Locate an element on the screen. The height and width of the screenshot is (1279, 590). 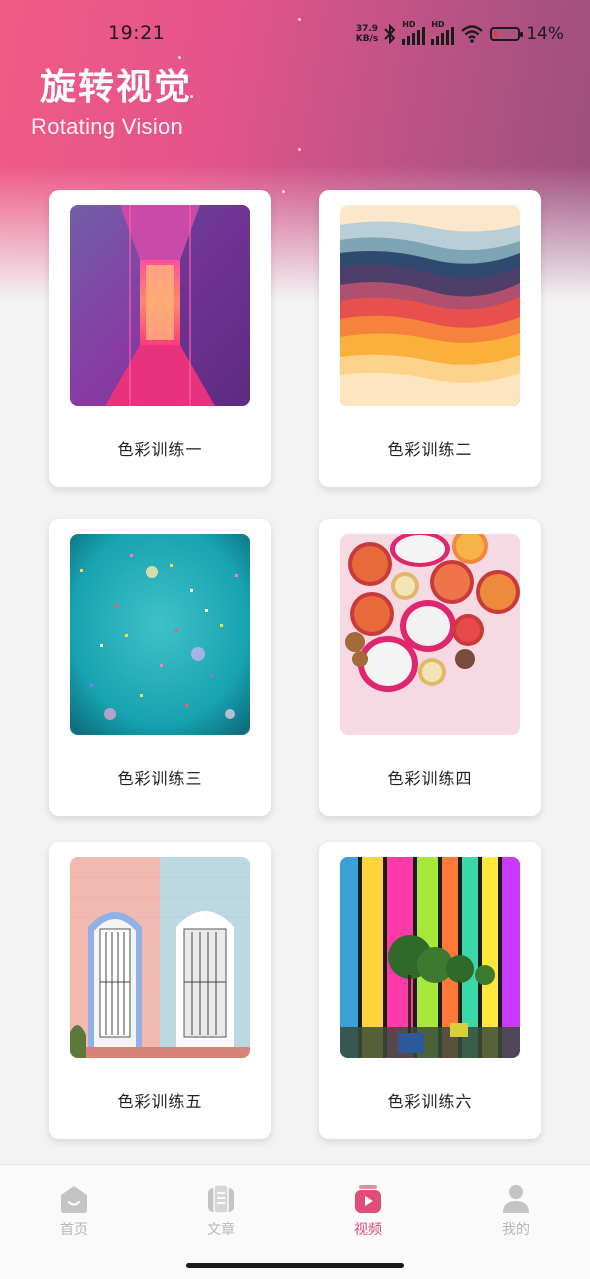
home-indicator is located at coordinates (295, 1265).